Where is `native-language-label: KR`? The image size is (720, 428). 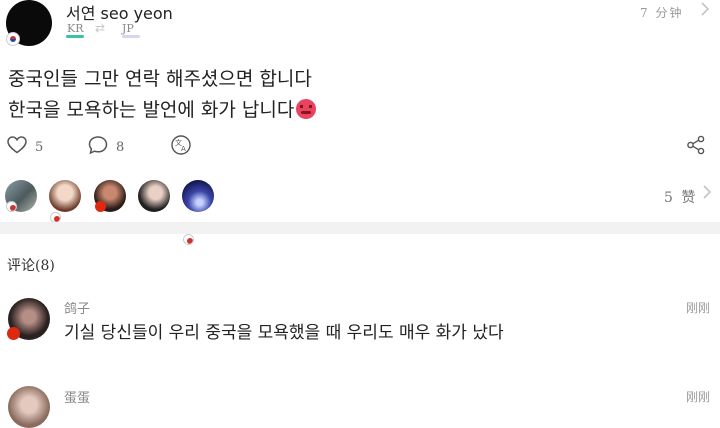 native-language-label: KR is located at coordinates (75, 28).